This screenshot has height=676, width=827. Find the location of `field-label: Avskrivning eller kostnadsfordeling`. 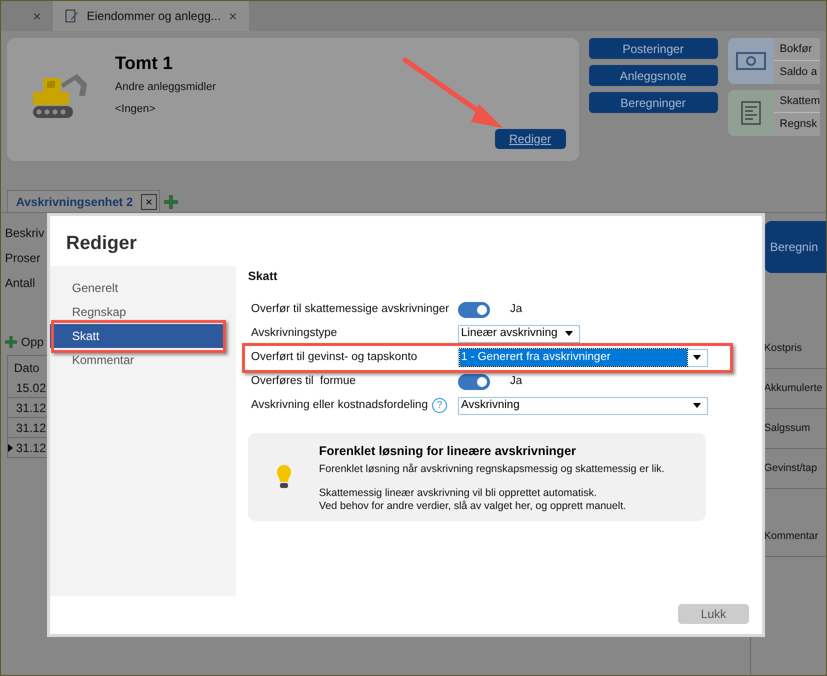

field-label: Avskrivning eller kostnadsfordeling is located at coordinates (339, 405).